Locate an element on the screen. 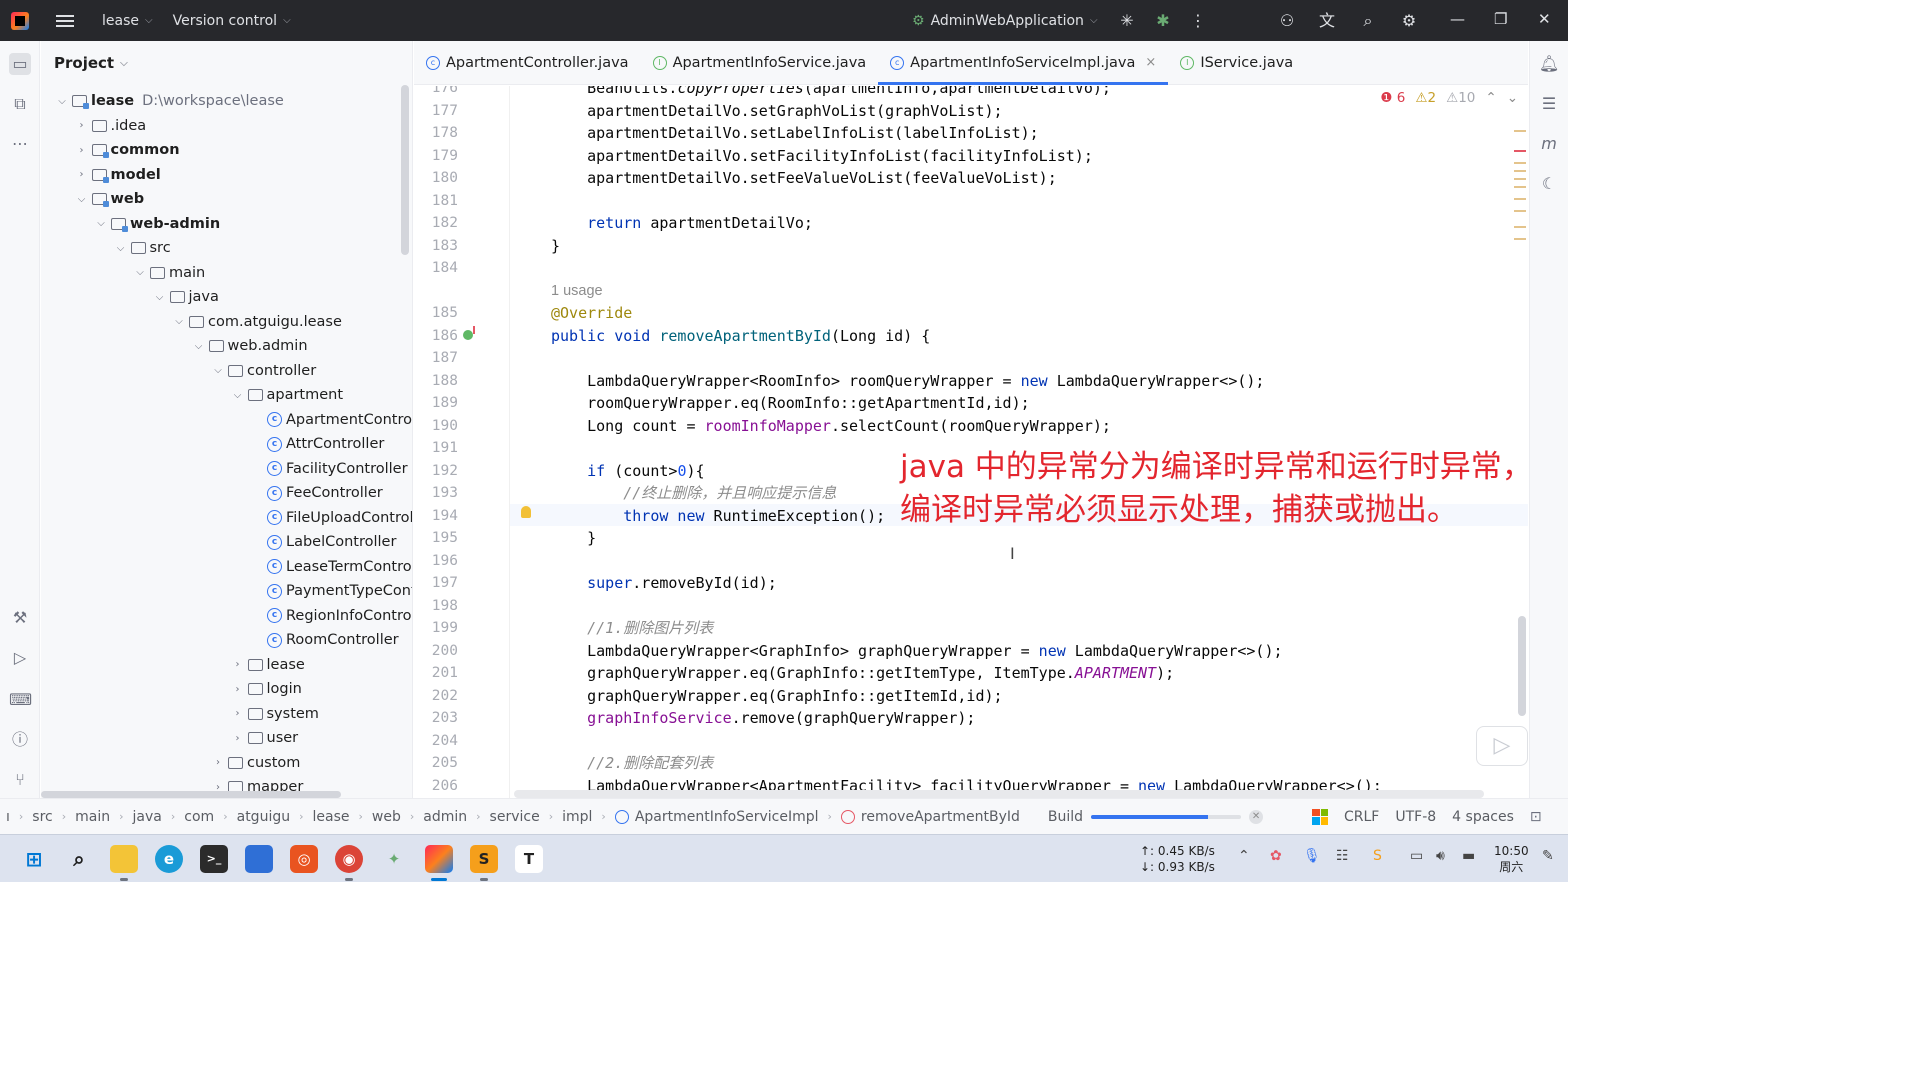 This screenshot has width=1920, height=1080. system-clock: 10:50 周六 is located at coordinates (1511, 859).